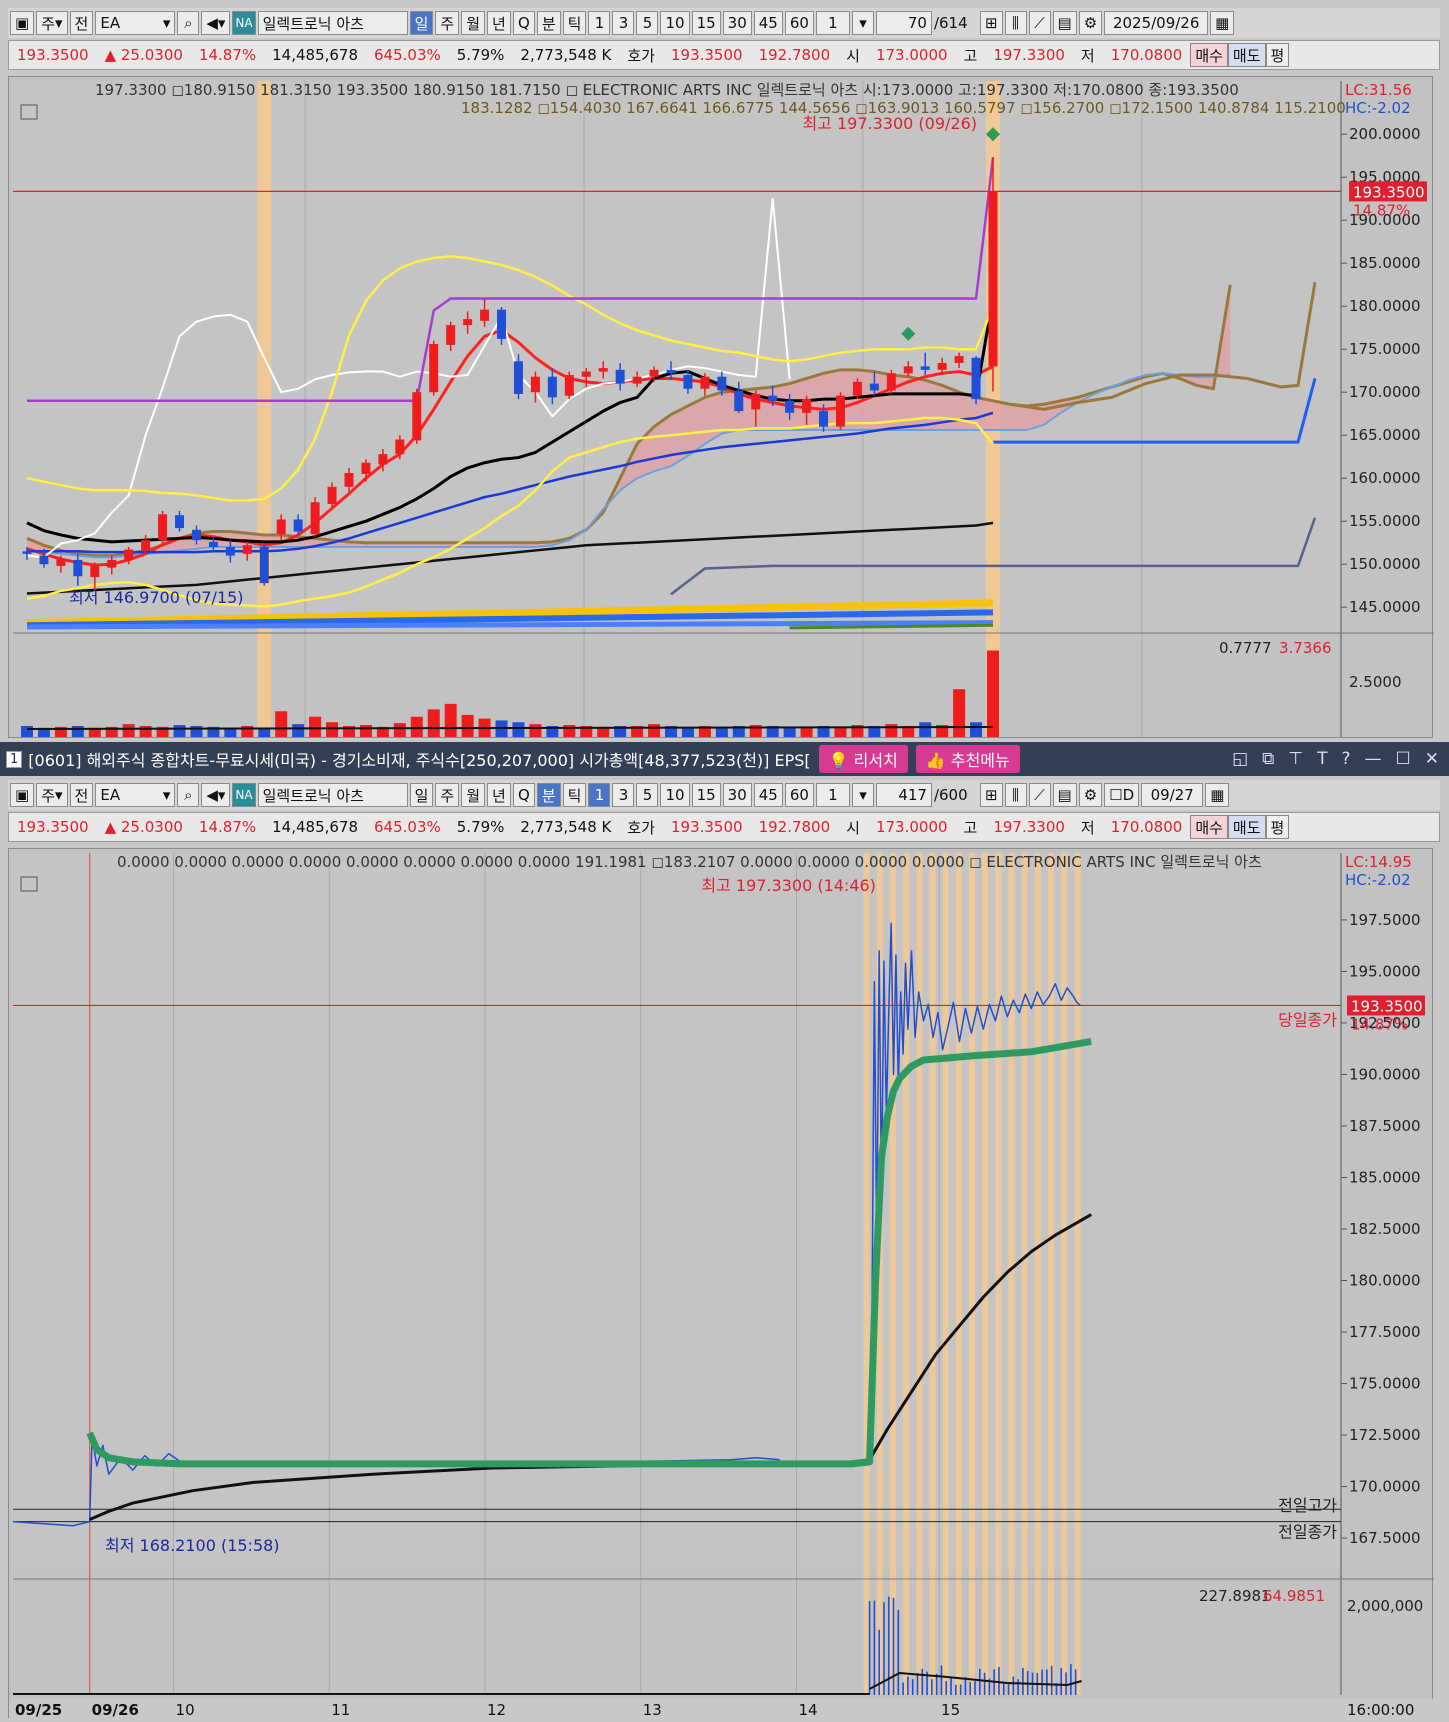  Describe the element at coordinates (82, 23) in the screenshot. I see `all-button: 전` at that location.